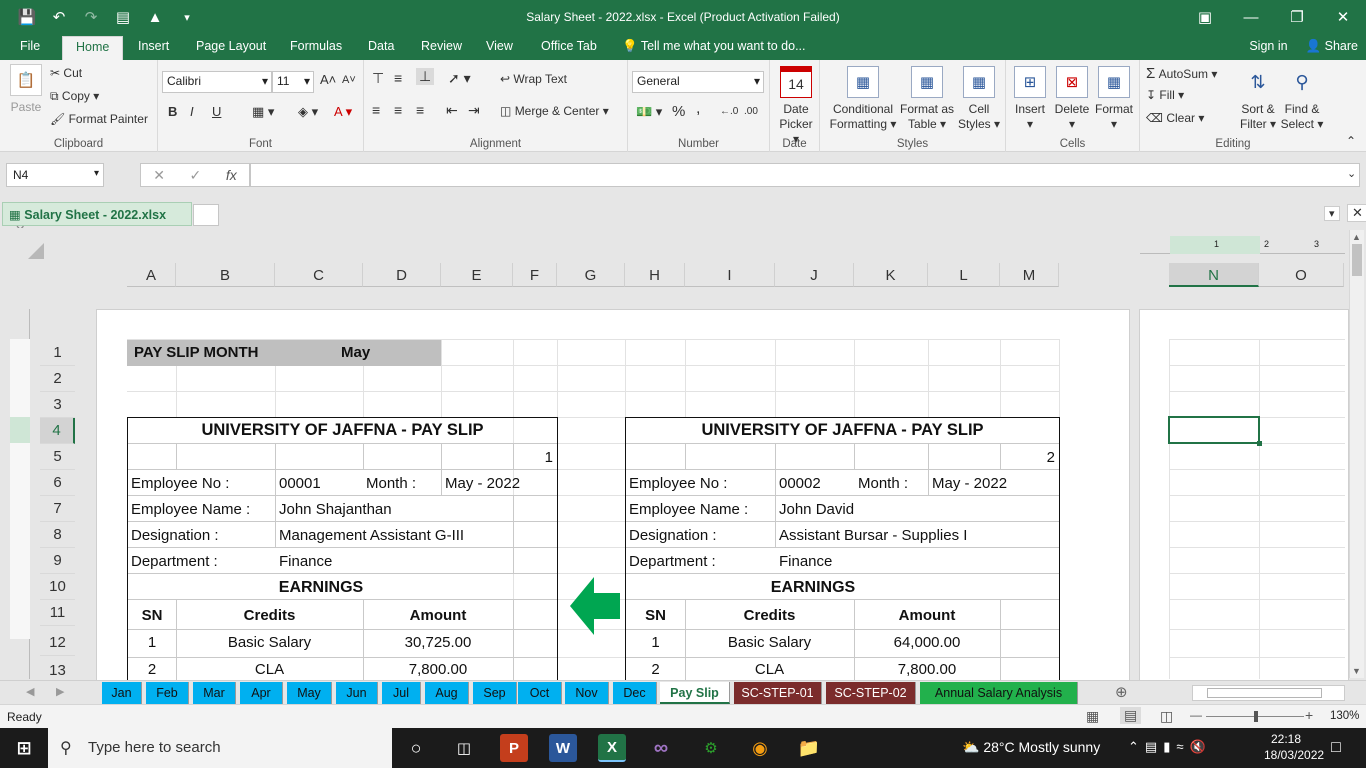  Describe the element at coordinates (678, 484) in the screenshot. I see `slip-2-employee-no-label: Employee No :` at that location.